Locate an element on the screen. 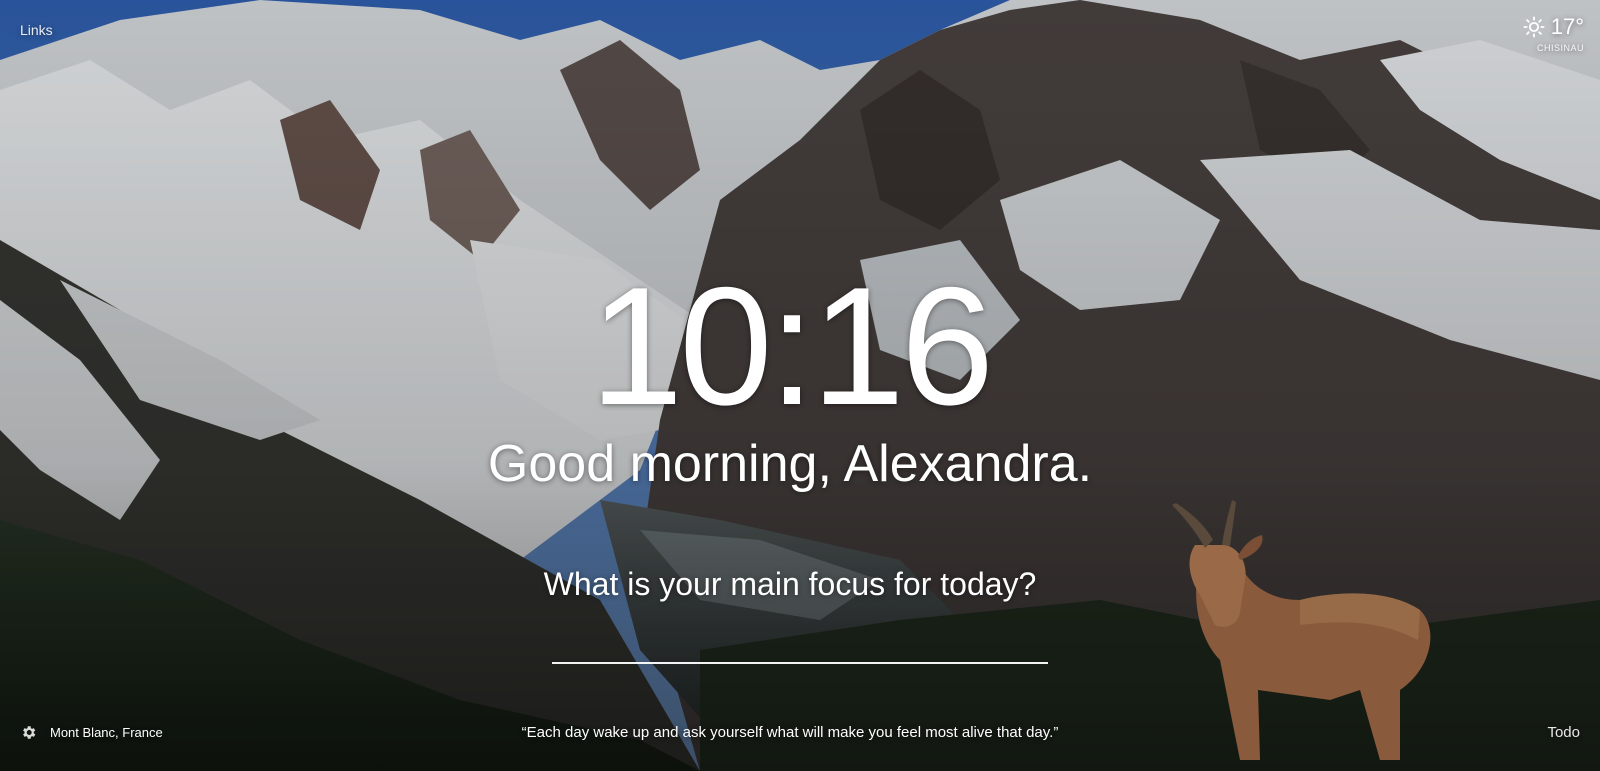 The width and height of the screenshot is (1600, 771). focus-input is located at coordinates (800, 636).